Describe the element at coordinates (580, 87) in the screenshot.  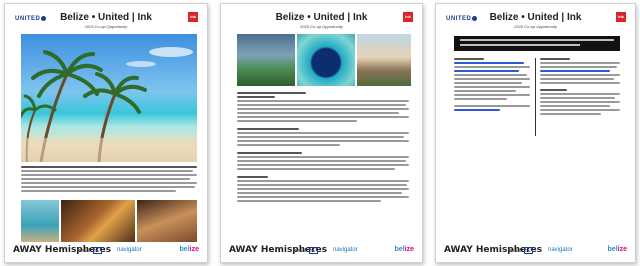
I see `right-text-column` at that location.